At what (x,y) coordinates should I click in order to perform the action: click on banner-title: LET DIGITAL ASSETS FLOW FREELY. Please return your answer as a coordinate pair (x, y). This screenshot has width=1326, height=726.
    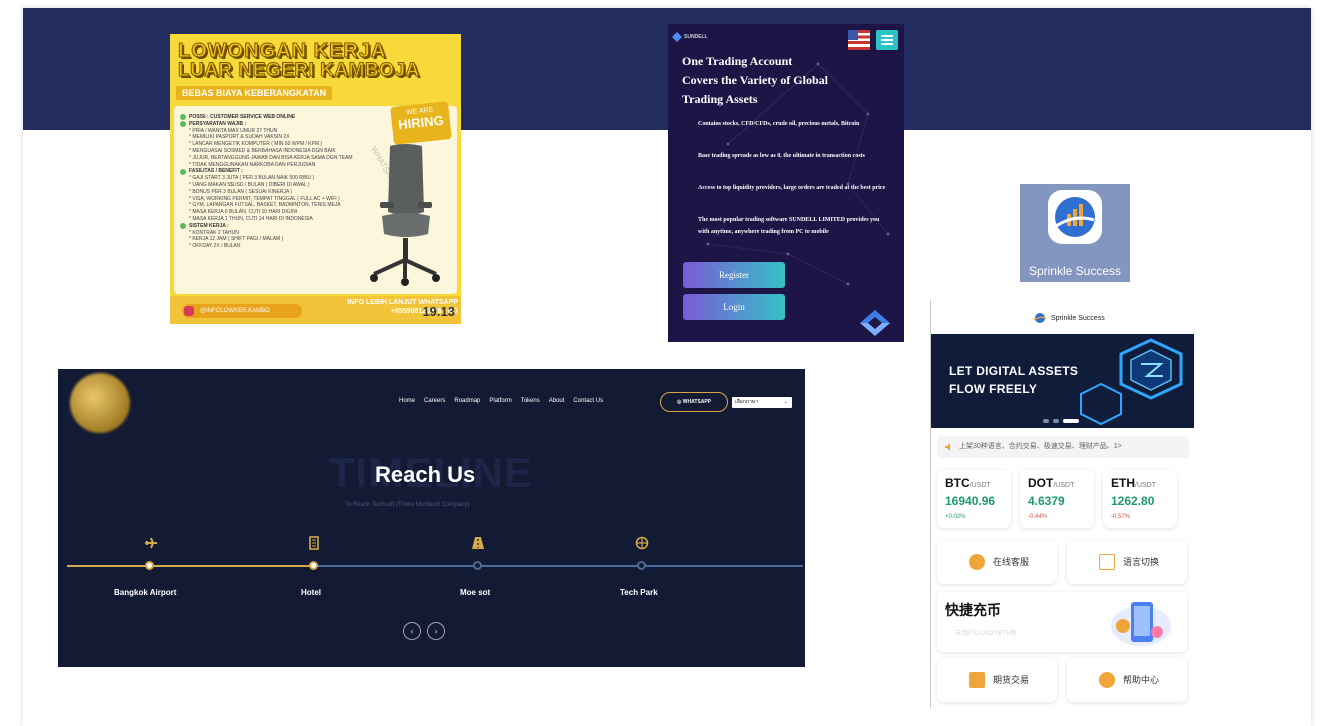
    Looking at the image, I should click on (1013, 380).